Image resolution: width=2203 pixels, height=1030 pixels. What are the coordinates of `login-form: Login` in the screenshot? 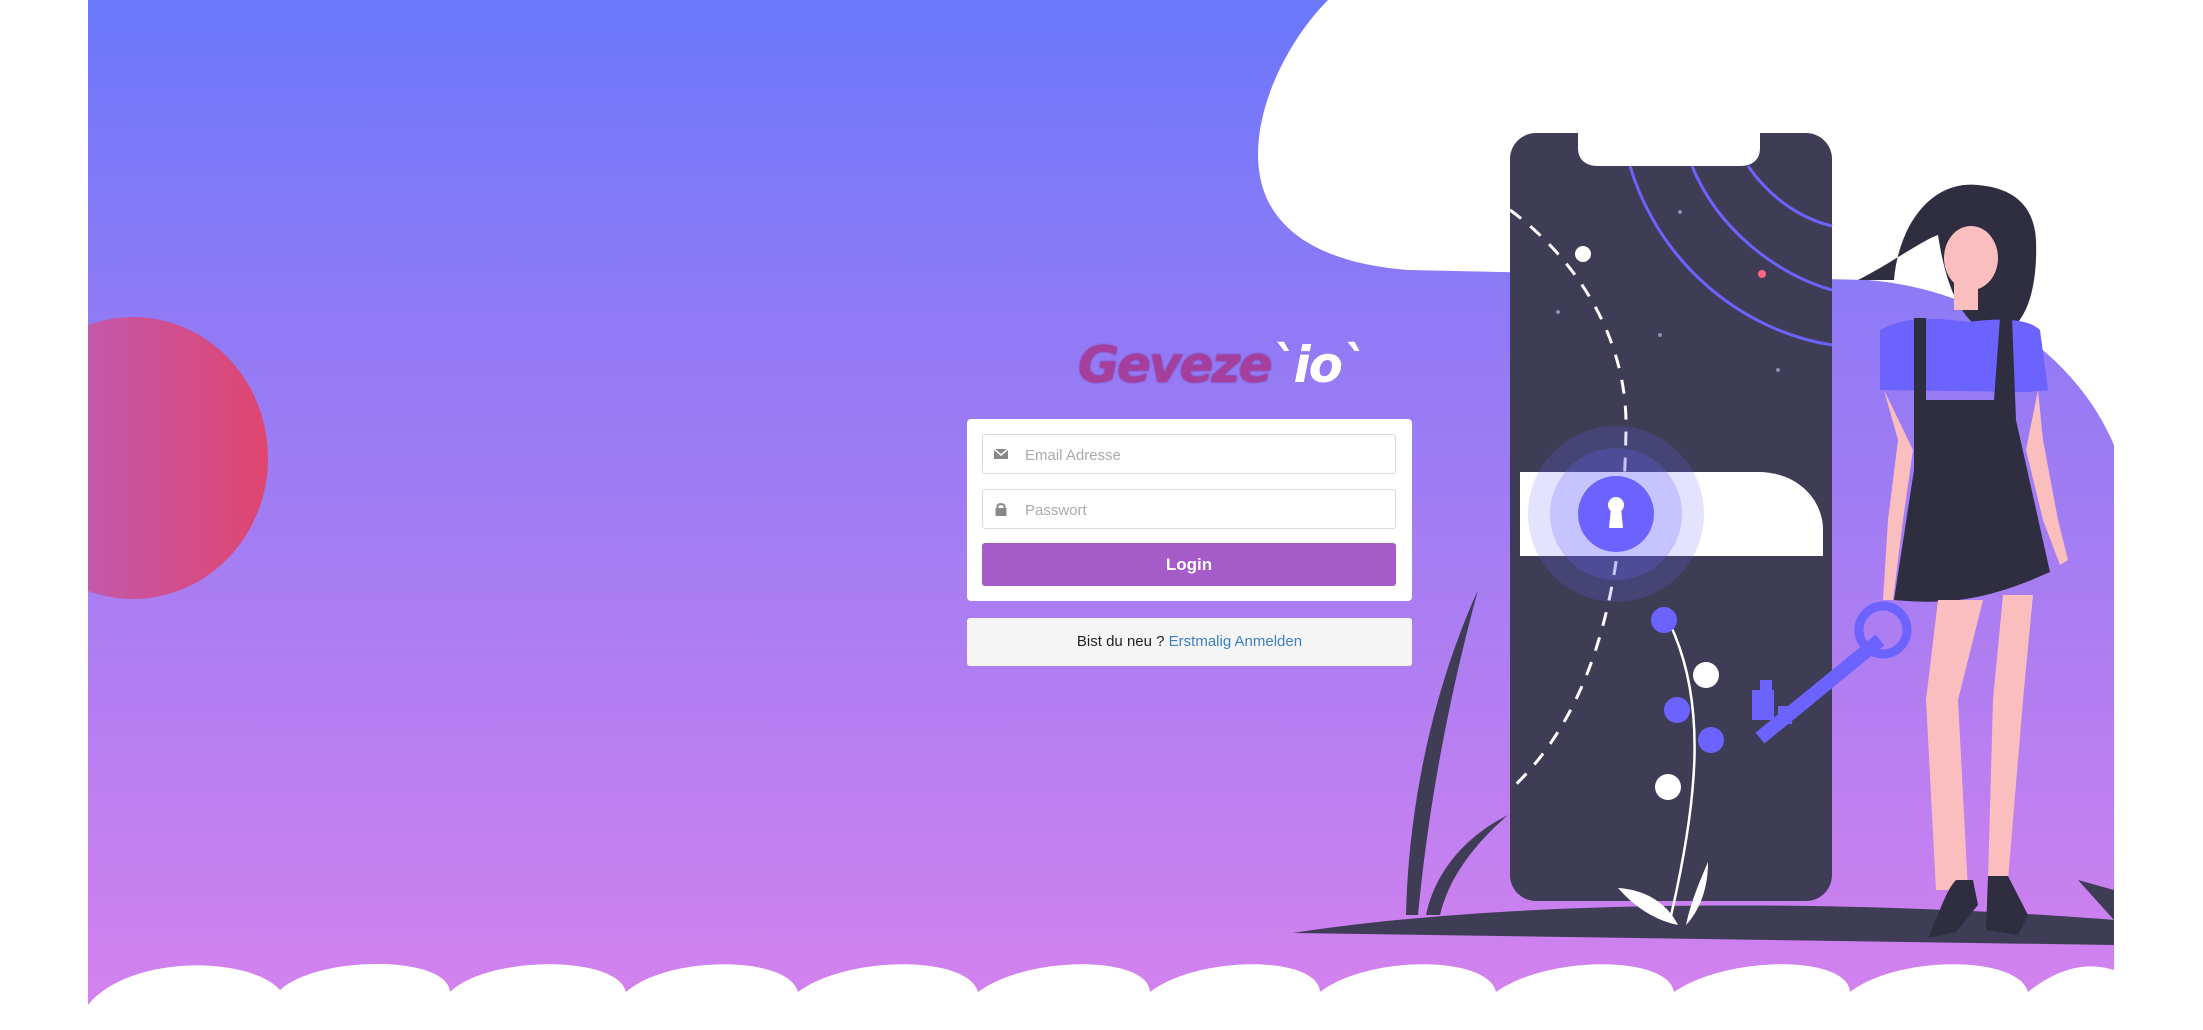 It's located at (1189, 510).